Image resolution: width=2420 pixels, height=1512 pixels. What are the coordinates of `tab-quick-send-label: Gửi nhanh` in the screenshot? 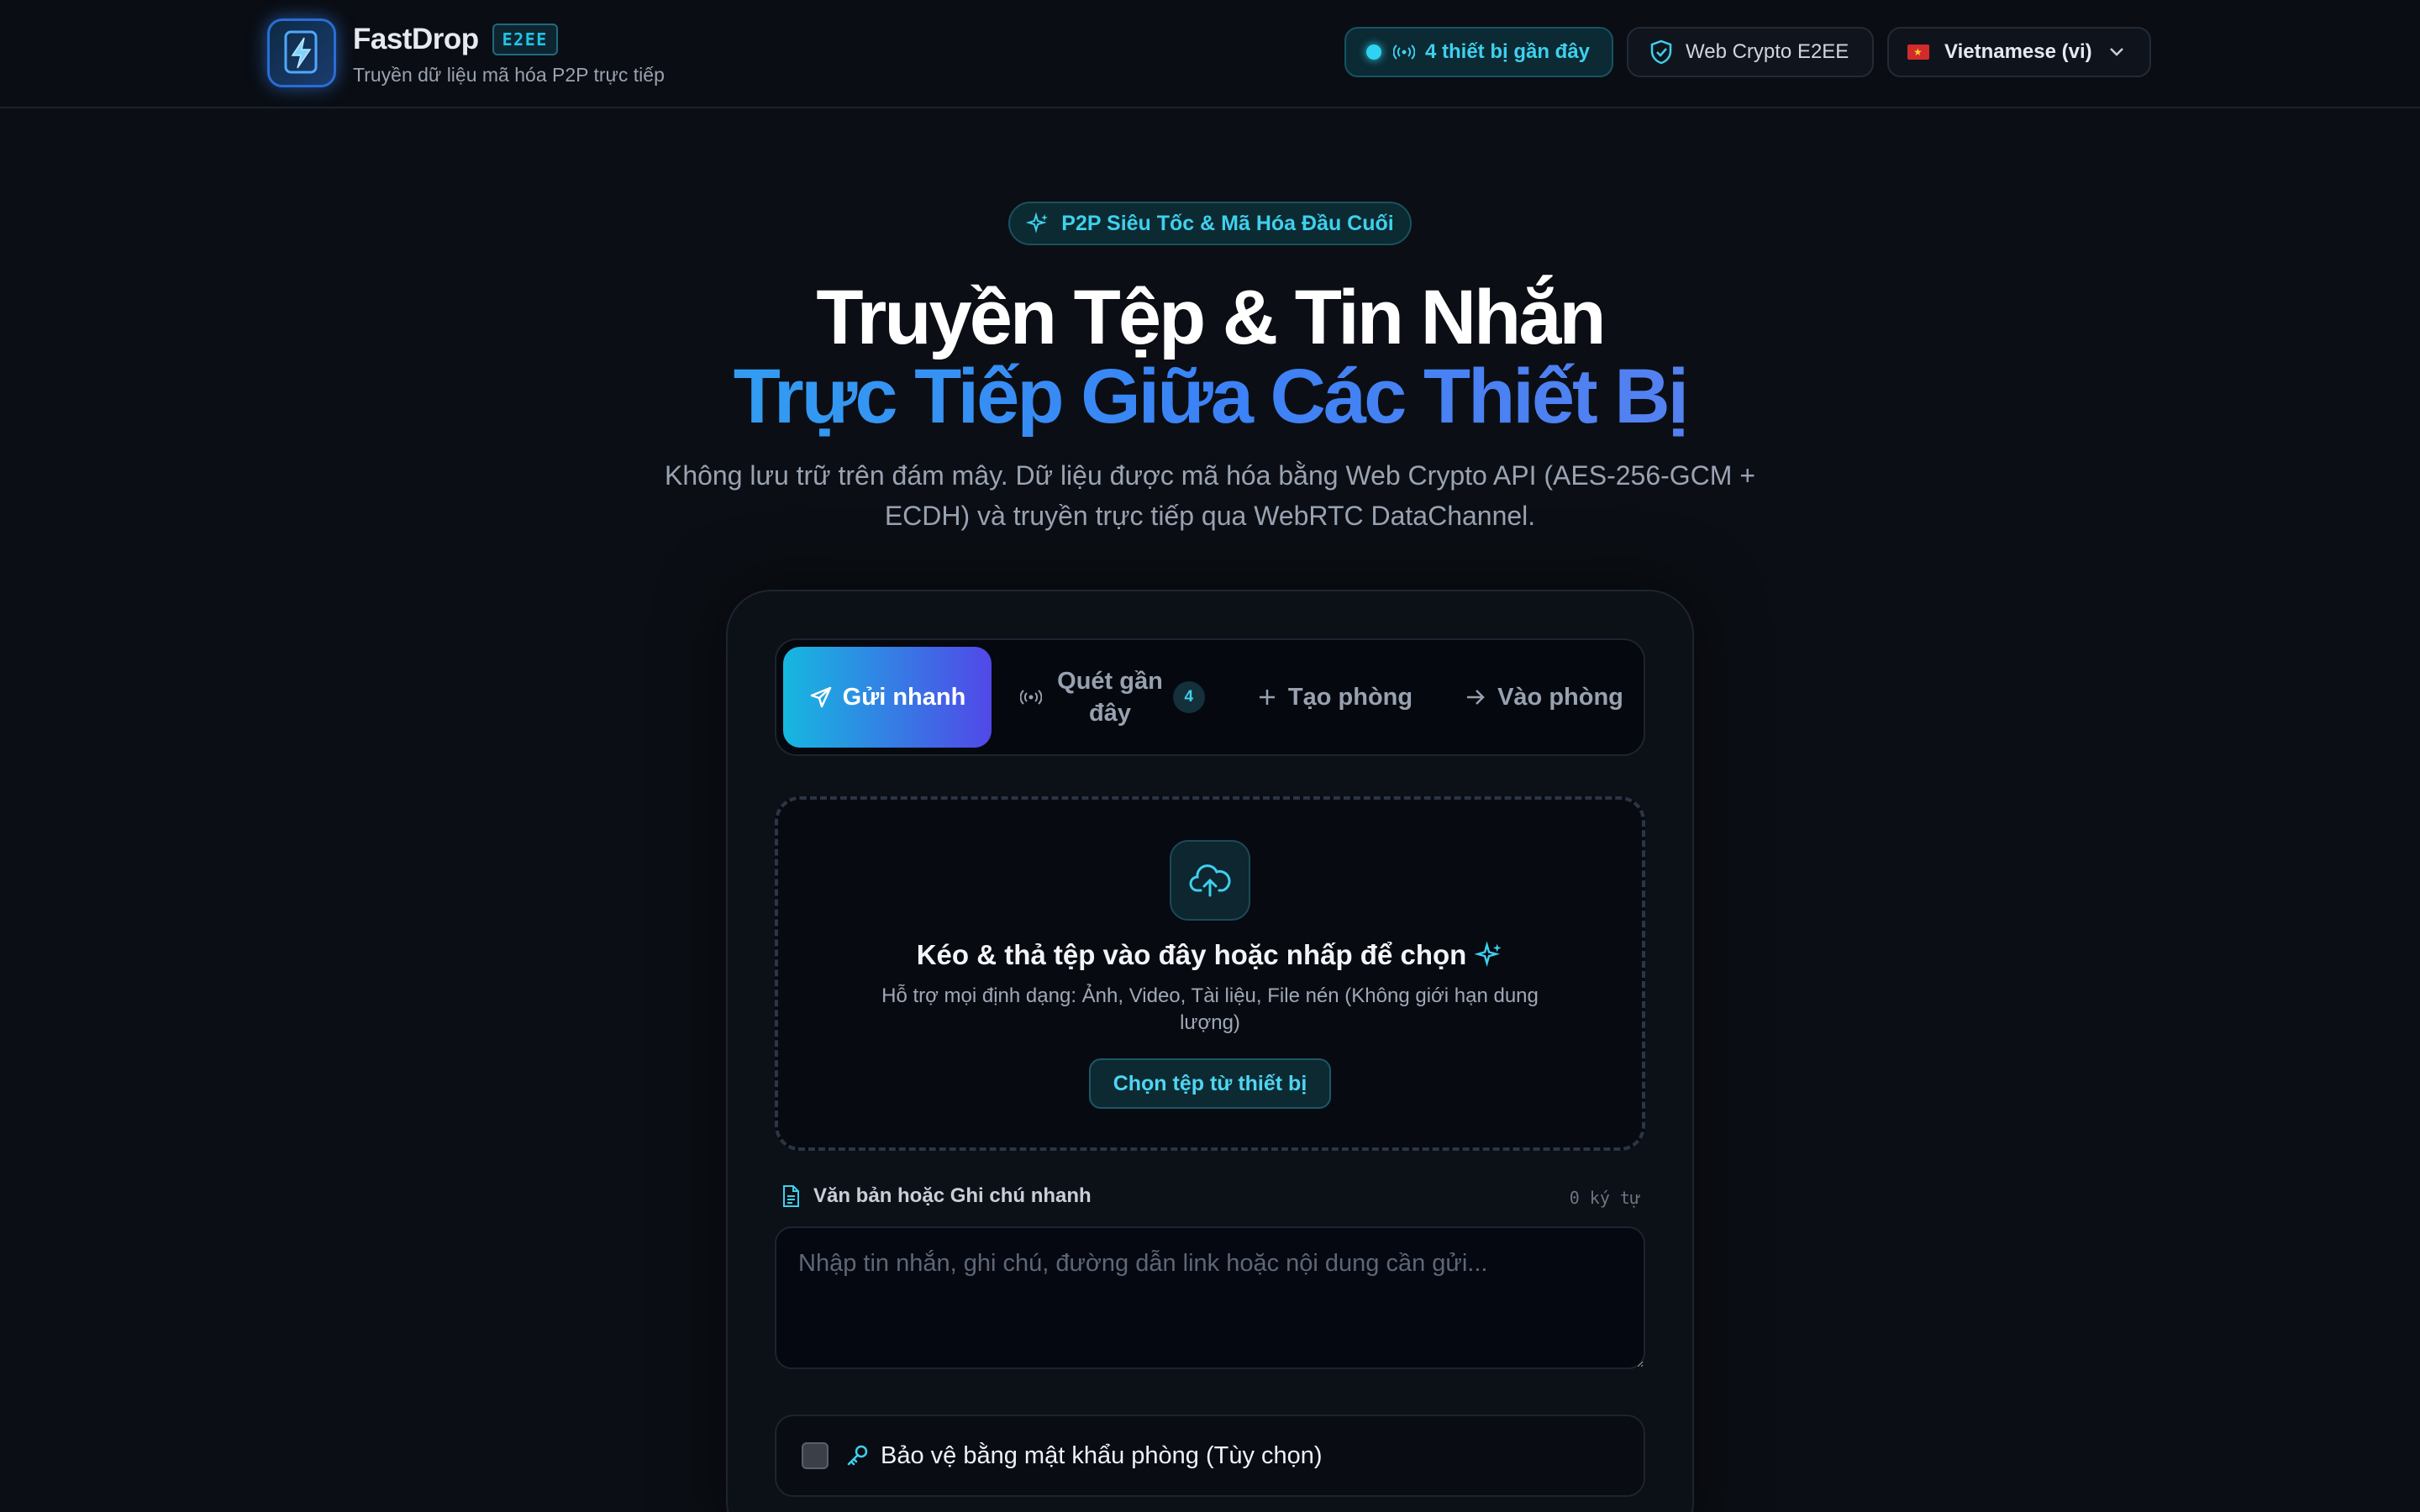 It's located at (904, 697).